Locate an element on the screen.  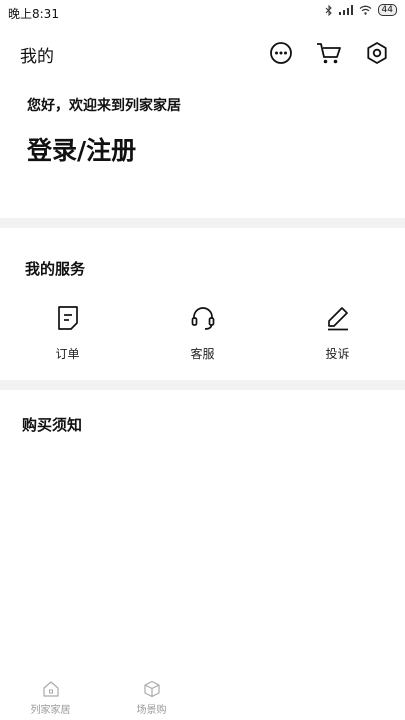
service-orders: 订单 is located at coordinates (67, 333).